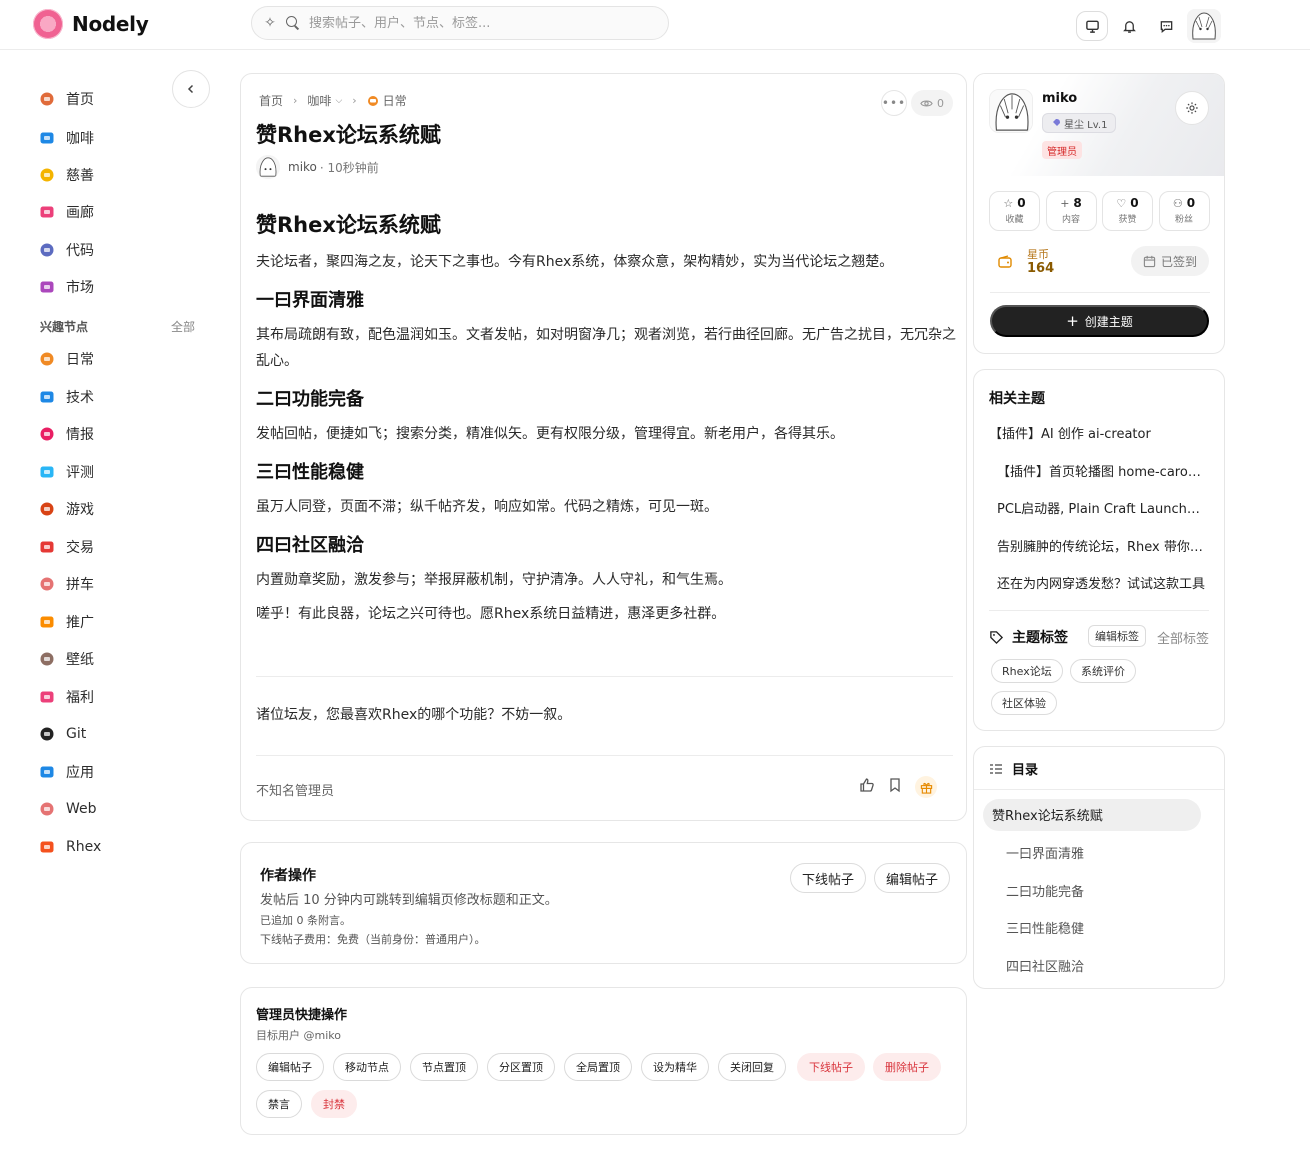  What do you see at coordinates (1192, 108) in the screenshot?
I see `gear-icon` at bounding box center [1192, 108].